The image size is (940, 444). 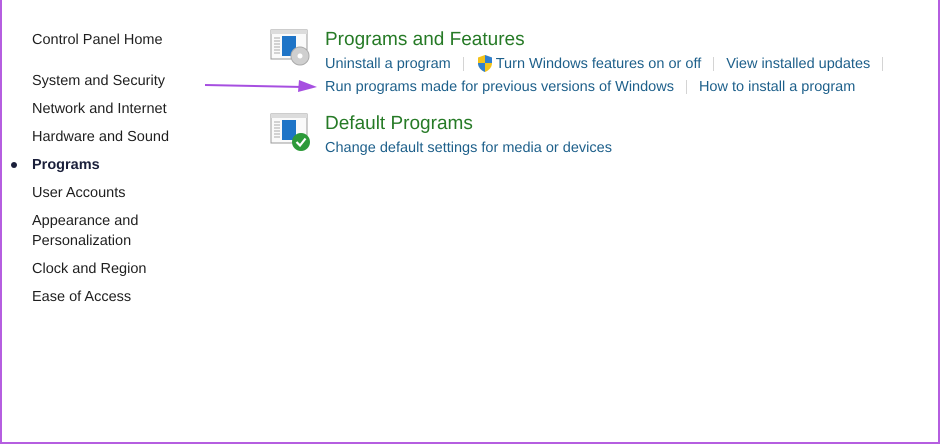 What do you see at coordinates (107, 109) in the screenshot?
I see `sidebar-item: Network and Internet` at bounding box center [107, 109].